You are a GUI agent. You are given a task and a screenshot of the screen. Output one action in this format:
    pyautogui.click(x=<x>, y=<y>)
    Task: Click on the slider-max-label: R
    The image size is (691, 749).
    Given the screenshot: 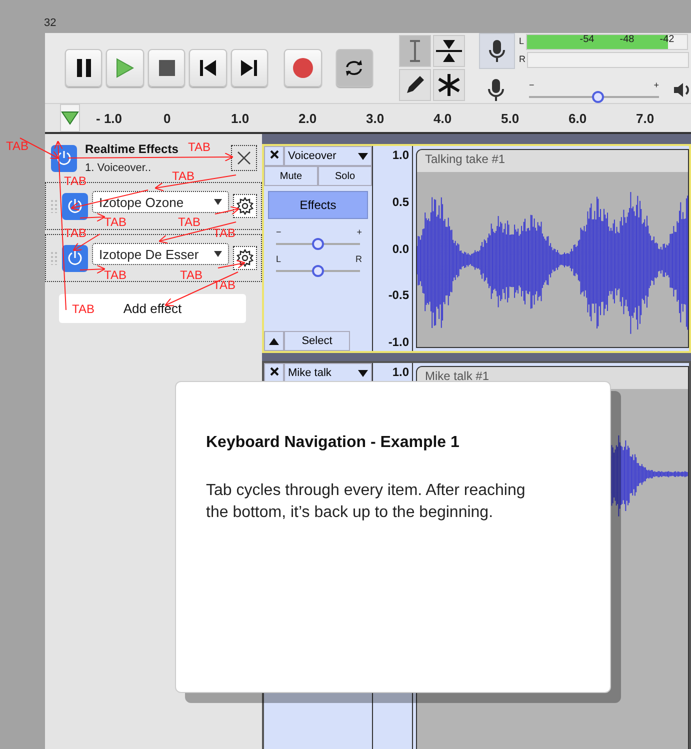 What is the action you would take?
    pyautogui.click(x=359, y=259)
    